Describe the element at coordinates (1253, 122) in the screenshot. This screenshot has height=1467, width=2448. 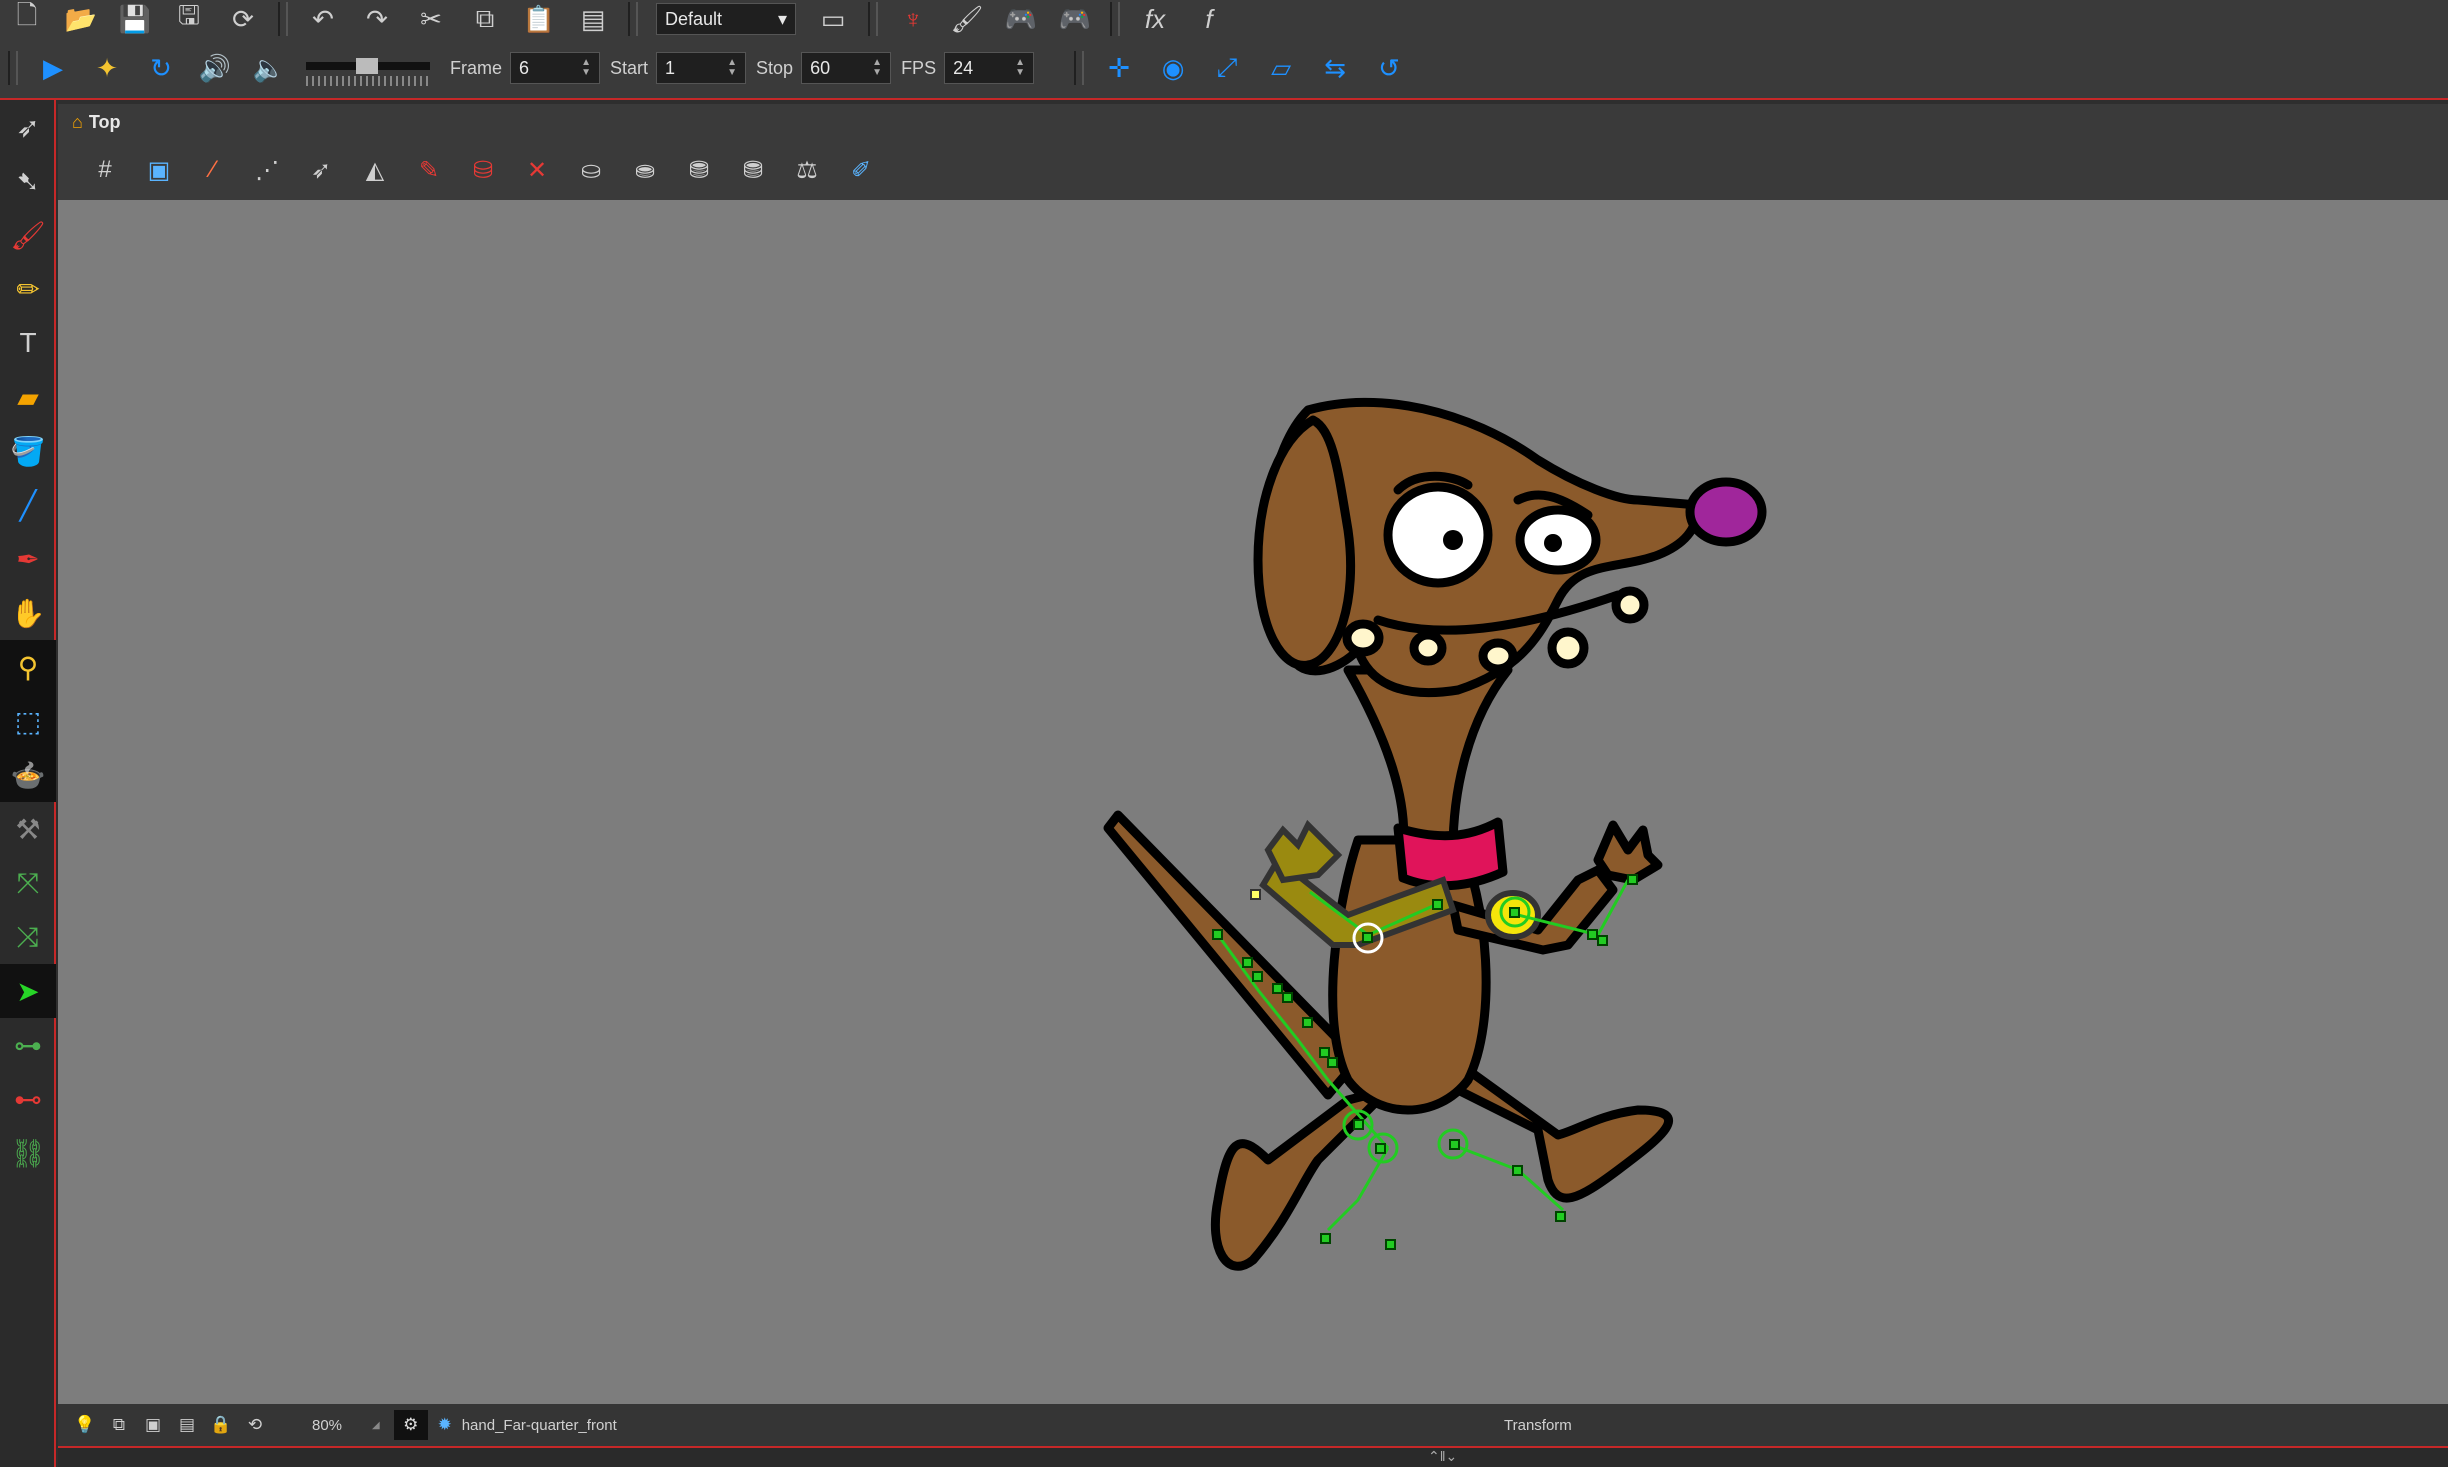
I see `view-tab: ⌂ Top` at that location.